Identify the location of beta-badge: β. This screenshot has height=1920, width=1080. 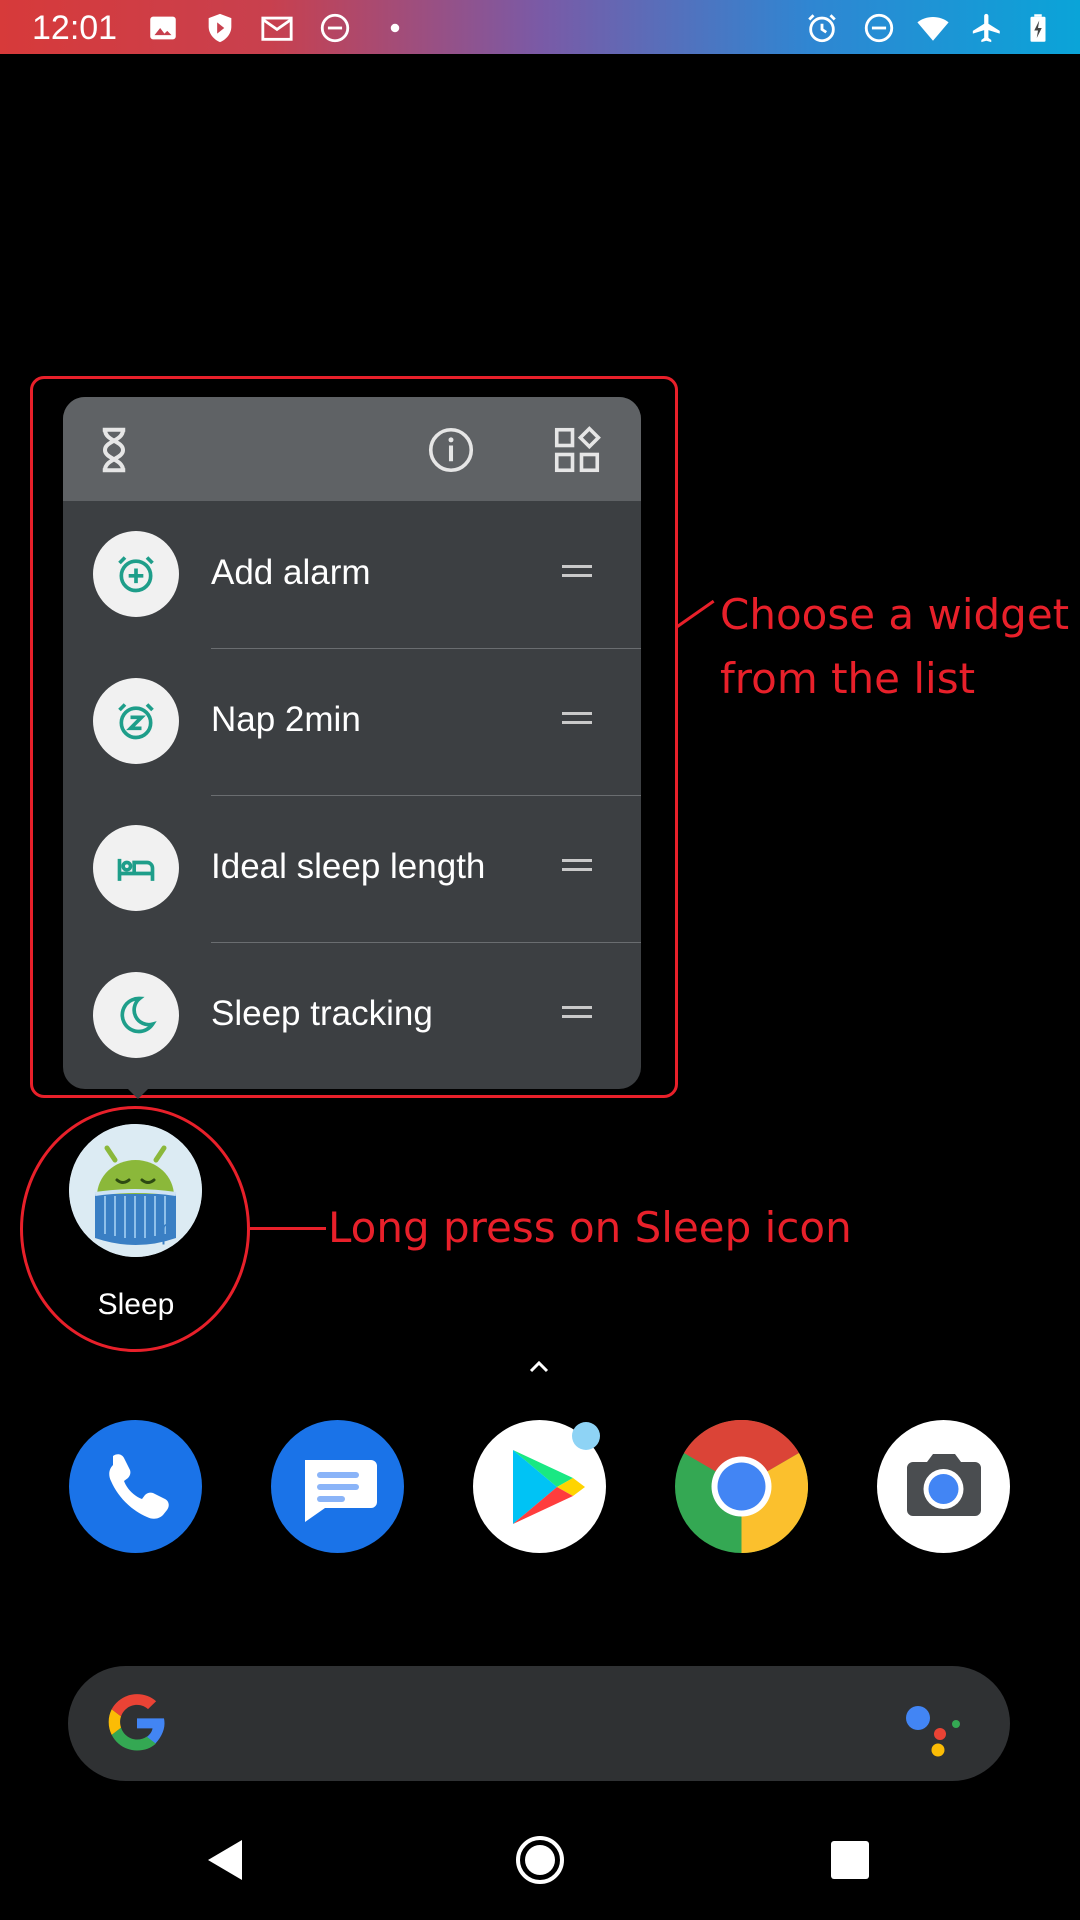
(167, 1232).